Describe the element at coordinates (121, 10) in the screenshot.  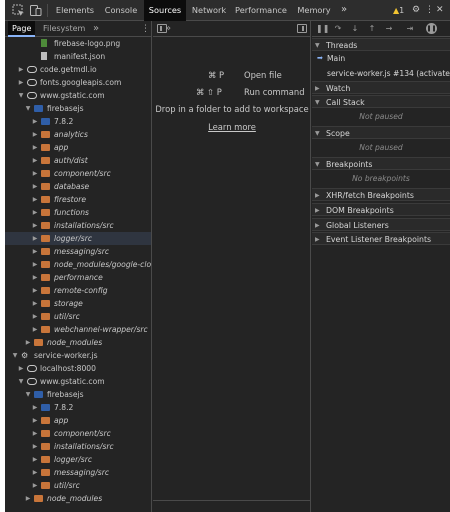
I see `tab-console: Console` at that location.